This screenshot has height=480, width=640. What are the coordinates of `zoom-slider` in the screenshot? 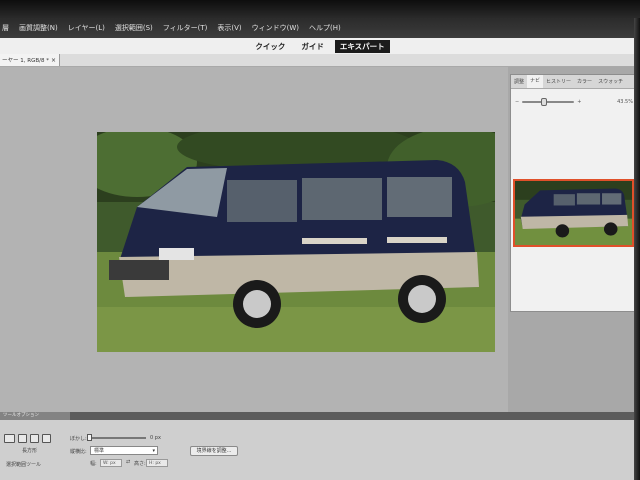 It's located at (548, 102).